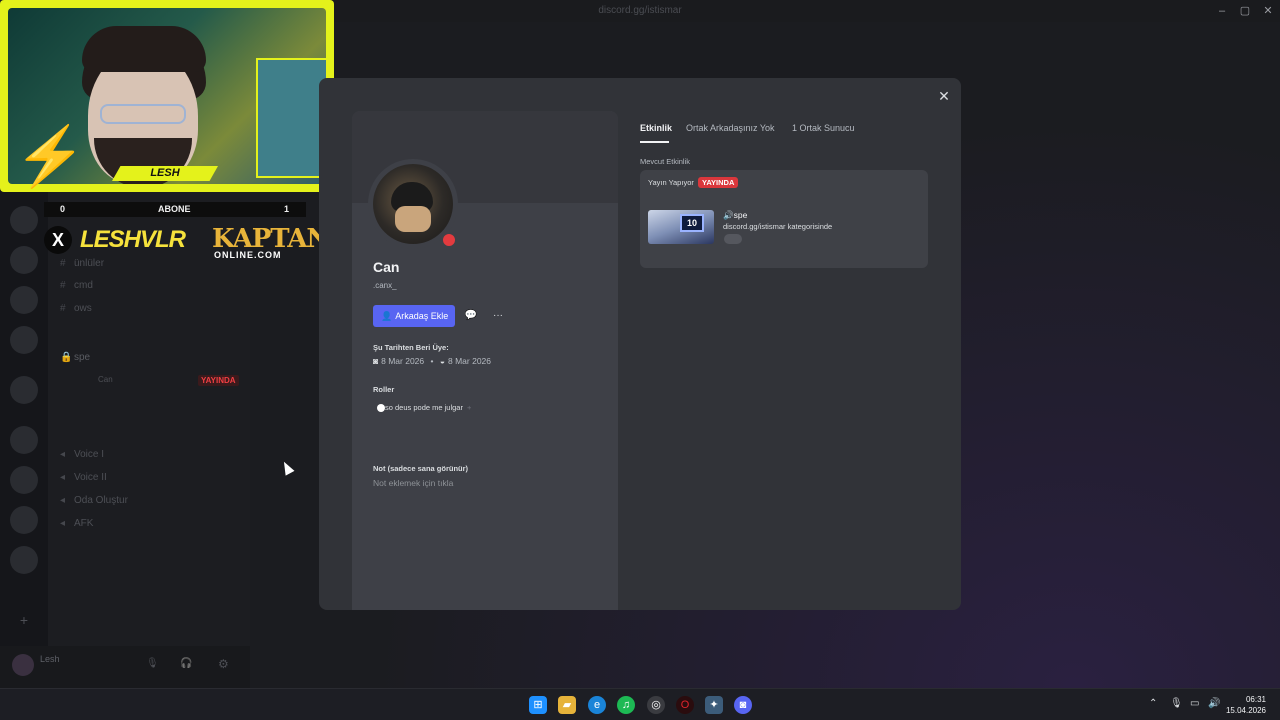 Image resolution: width=1280 pixels, height=720 pixels. I want to click on add-friend-button: 👤 Arkadaş Ekle, so click(414, 316).